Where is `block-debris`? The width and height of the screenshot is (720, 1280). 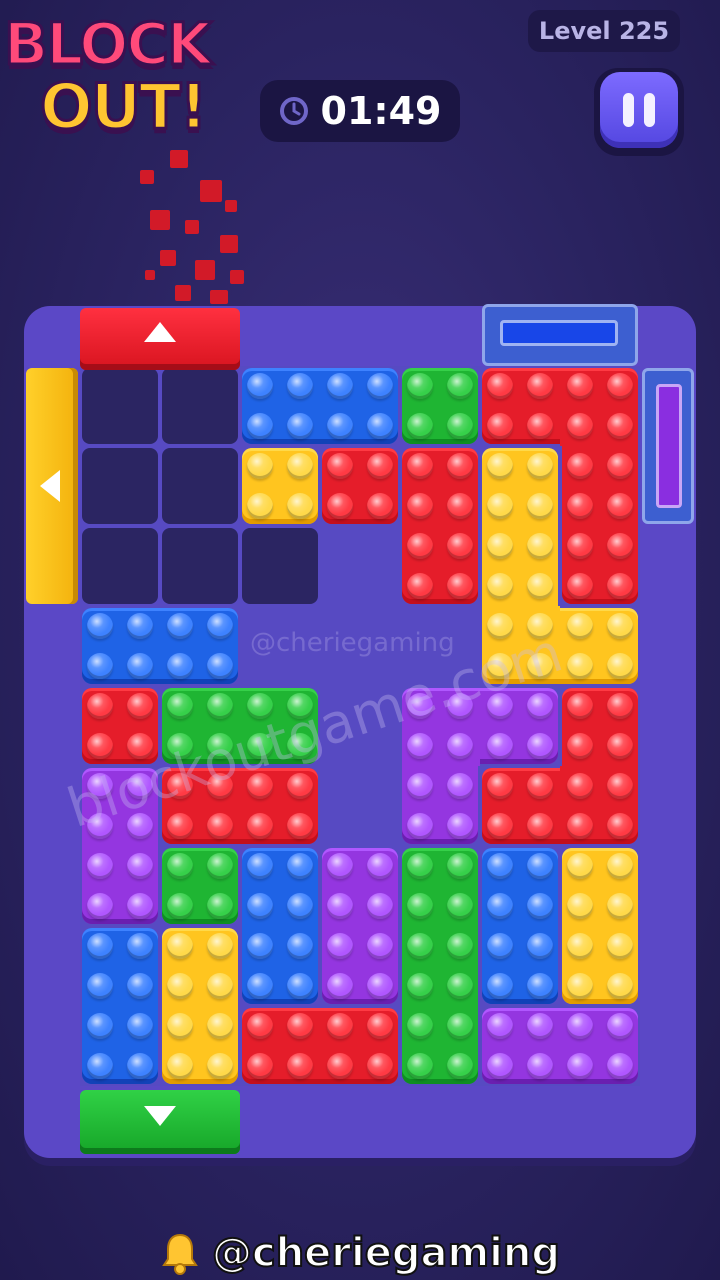
block-debris is located at coordinates (195, 225).